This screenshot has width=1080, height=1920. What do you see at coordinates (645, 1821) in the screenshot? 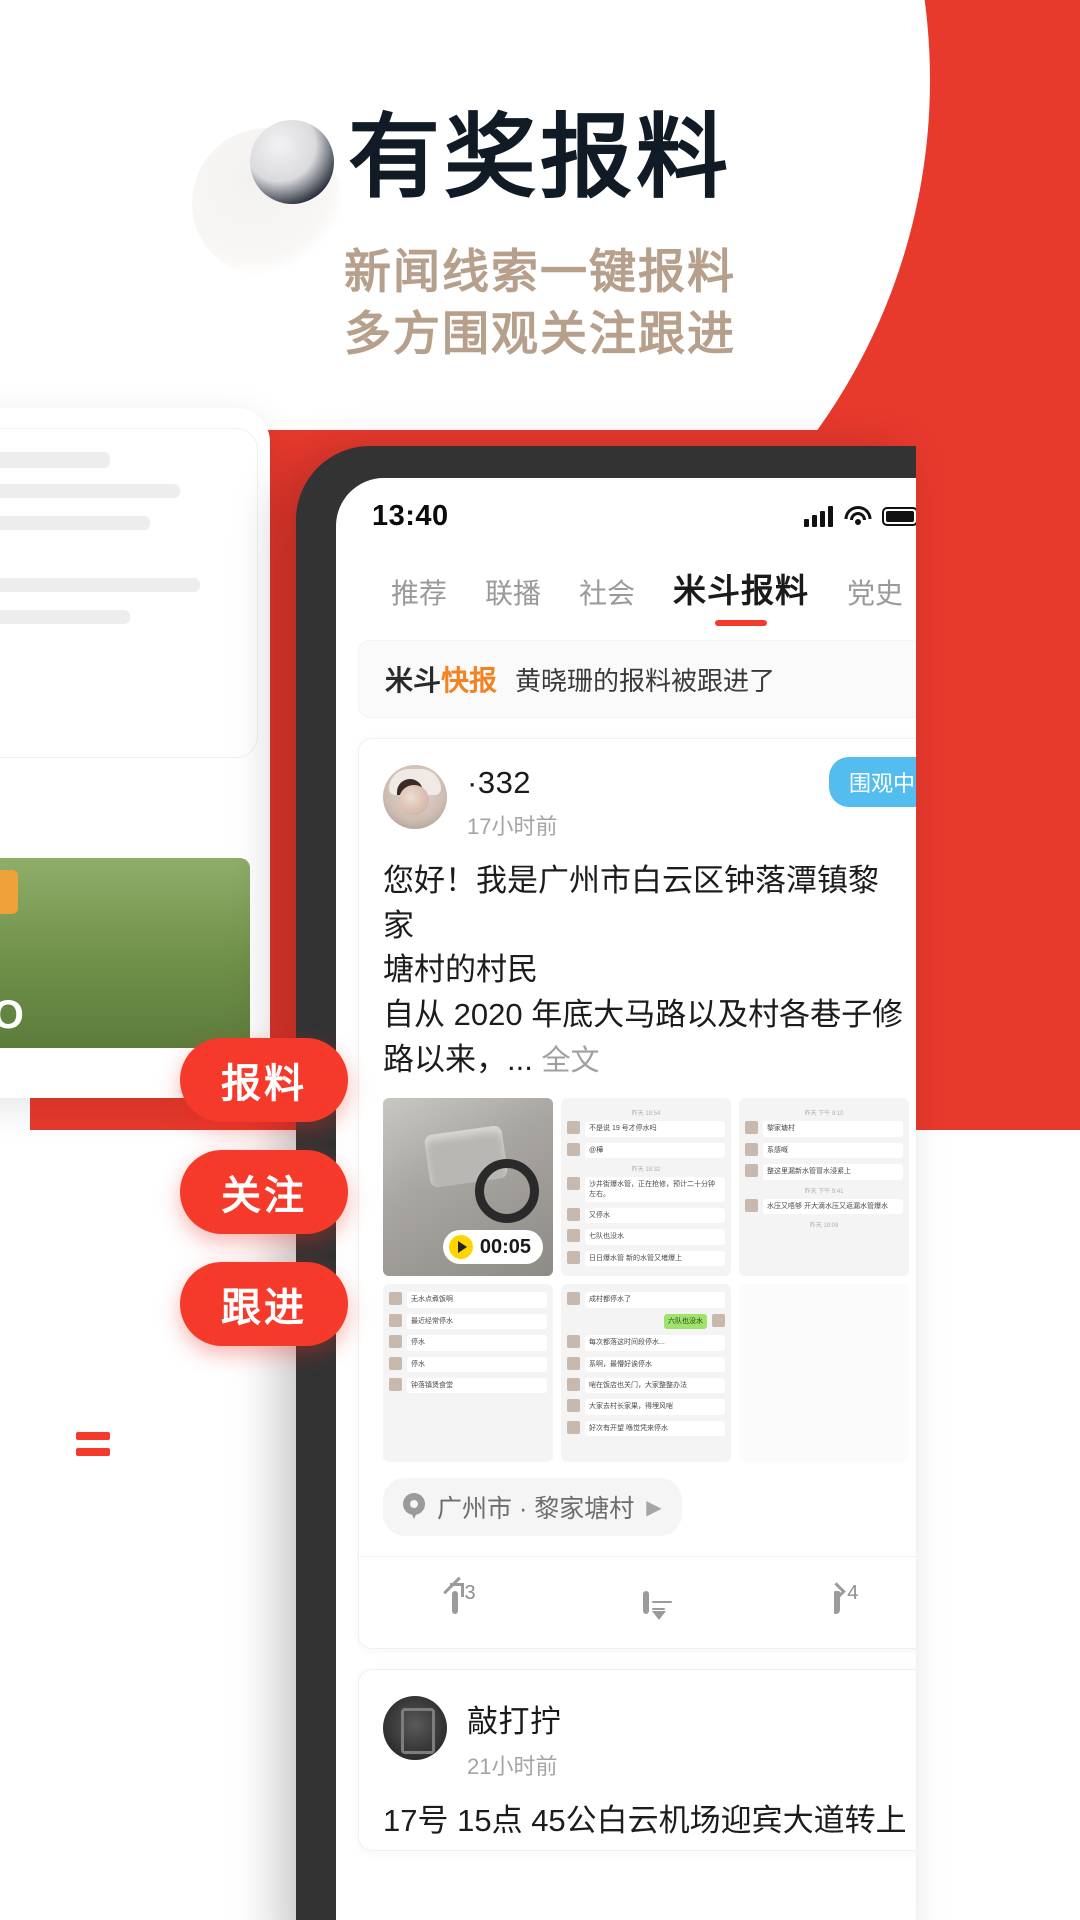
I see `post-text-line-1: 17号 15点 45公白云机场迎宾大道转上` at bounding box center [645, 1821].